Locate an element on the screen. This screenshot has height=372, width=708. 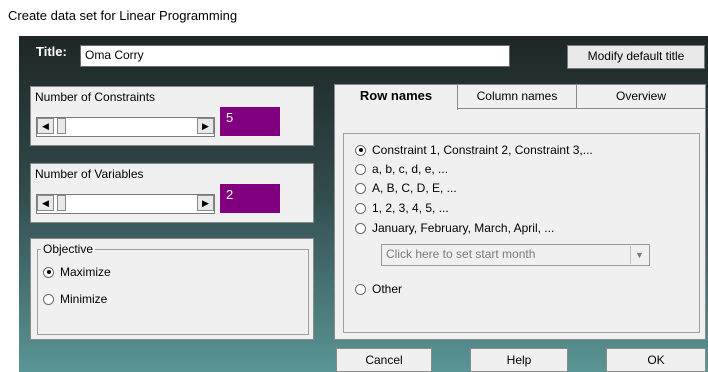
ok-button: OK is located at coordinates (656, 360).